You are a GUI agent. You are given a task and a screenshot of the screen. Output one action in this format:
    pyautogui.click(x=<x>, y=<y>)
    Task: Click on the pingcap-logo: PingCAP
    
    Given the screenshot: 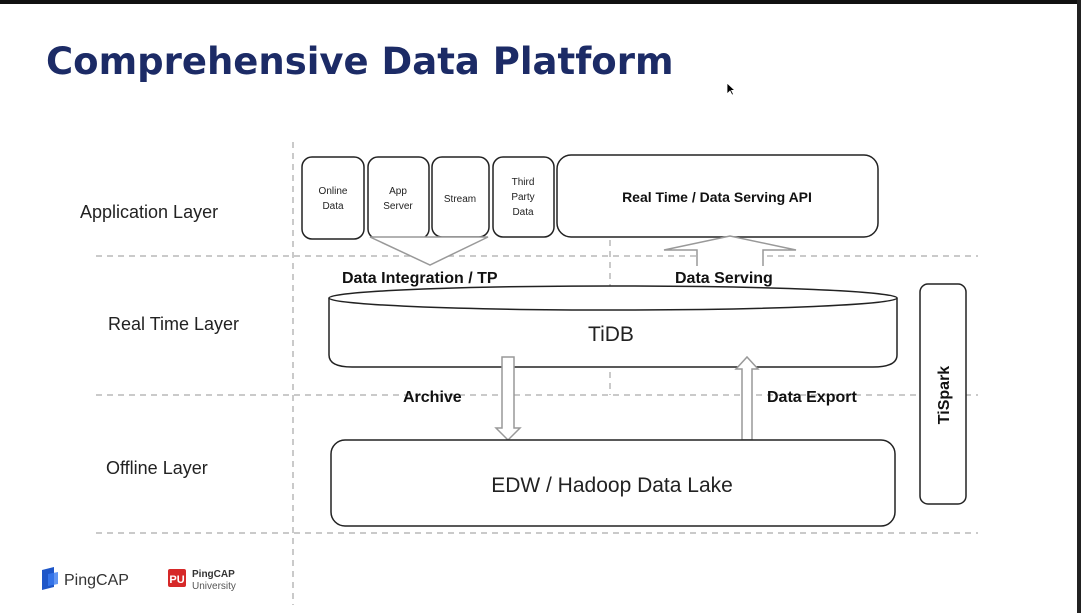 What is the action you would take?
    pyautogui.click(x=105, y=581)
    